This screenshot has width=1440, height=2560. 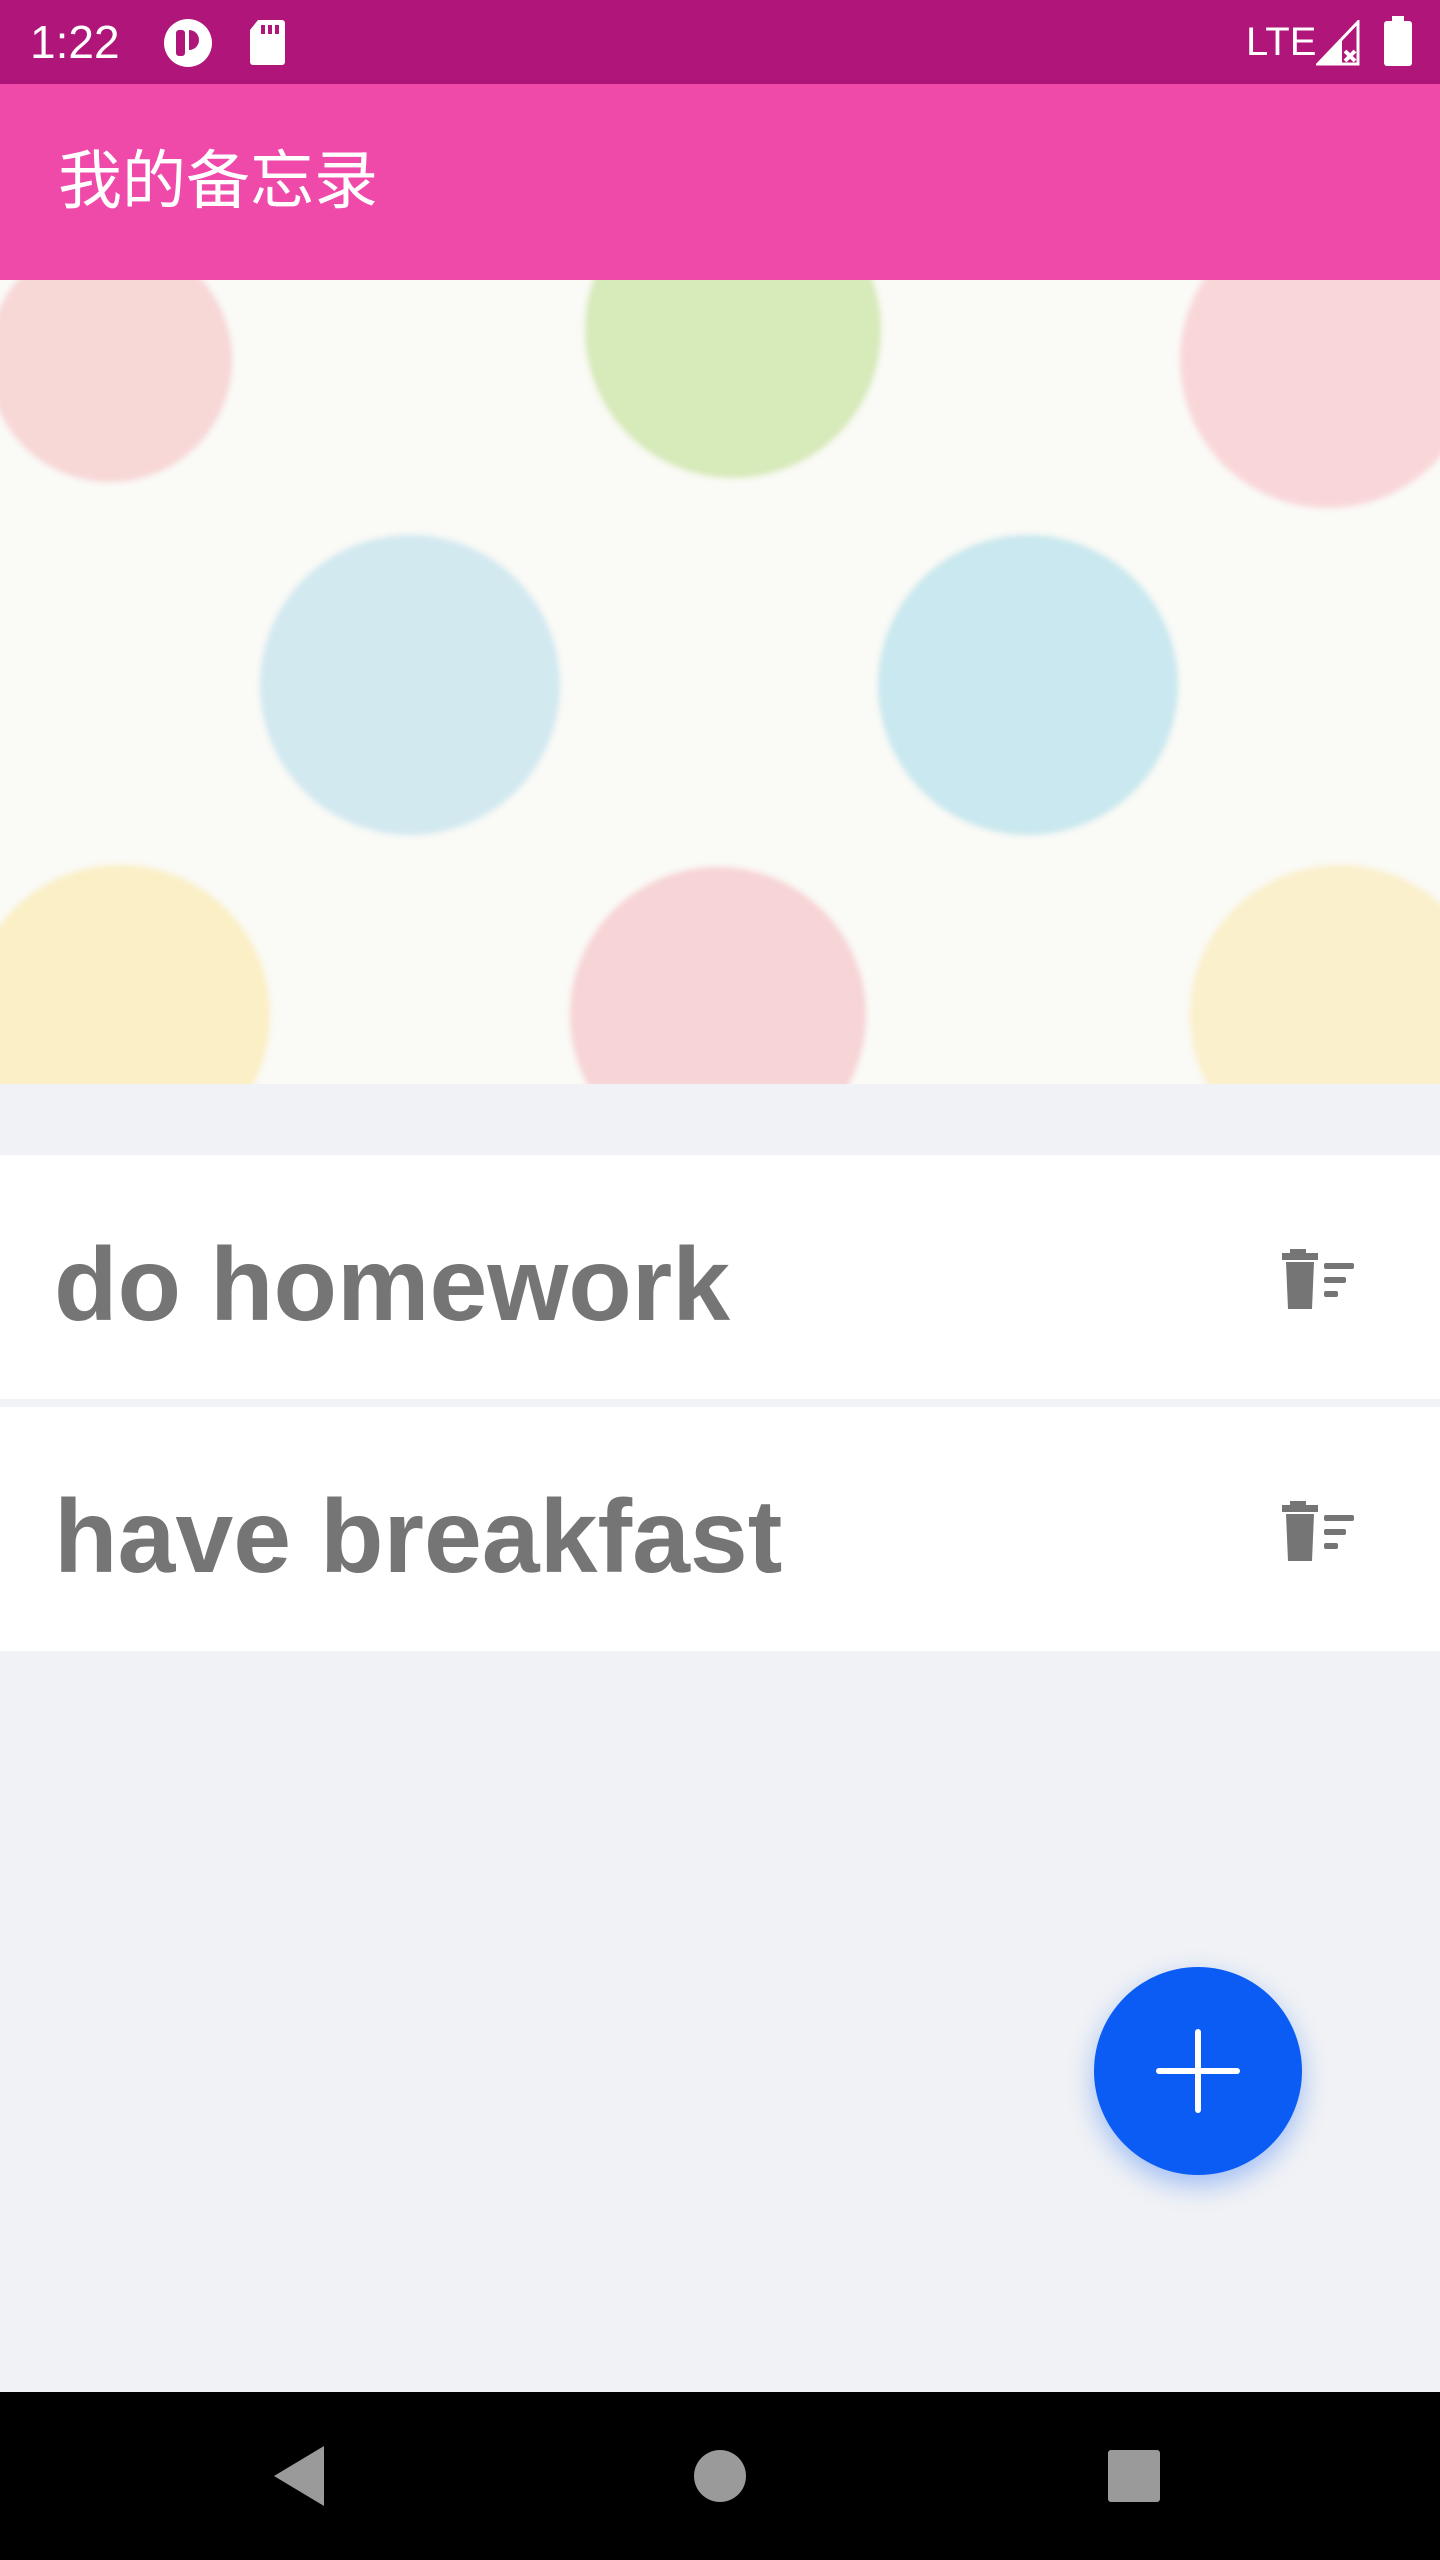 I want to click on back-button, so click(x=302, y=2476).